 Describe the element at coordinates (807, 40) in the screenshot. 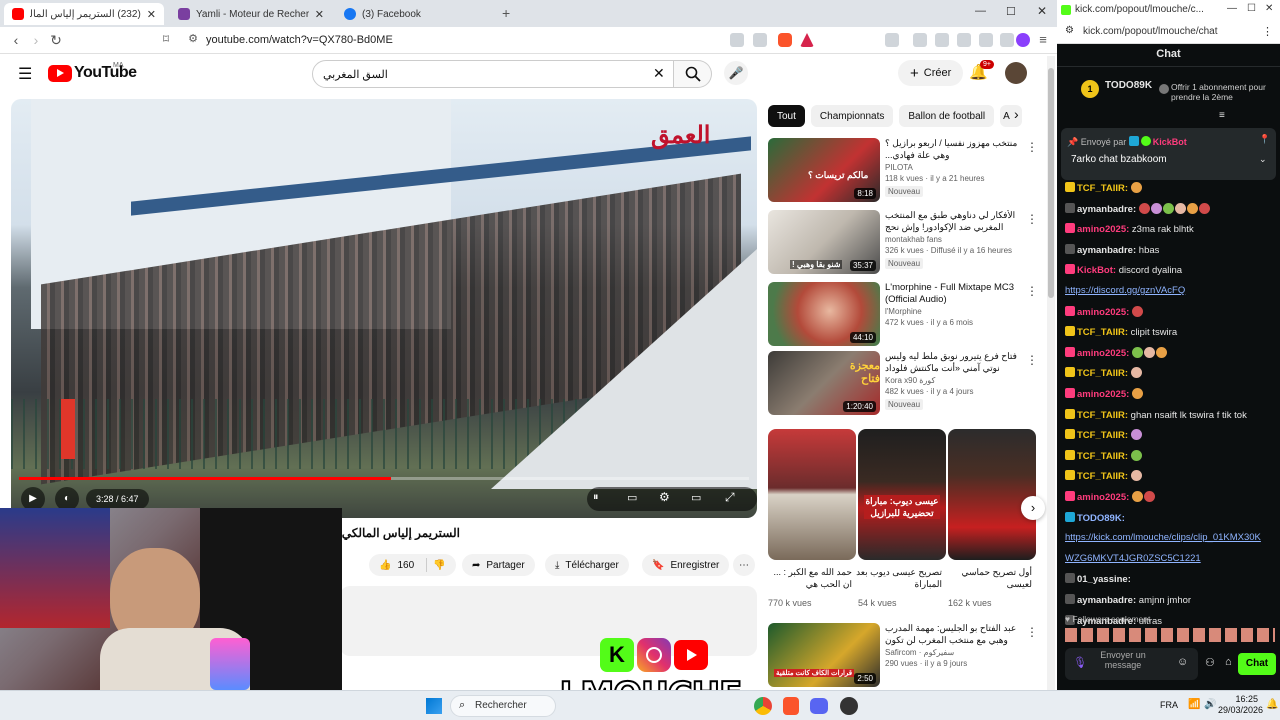

I see `brave-rewards-icon` at that location.